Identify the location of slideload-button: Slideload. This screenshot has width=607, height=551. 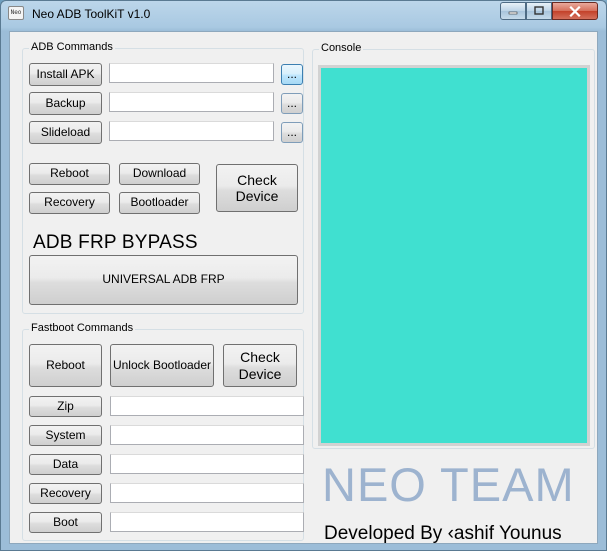
(65, 132).